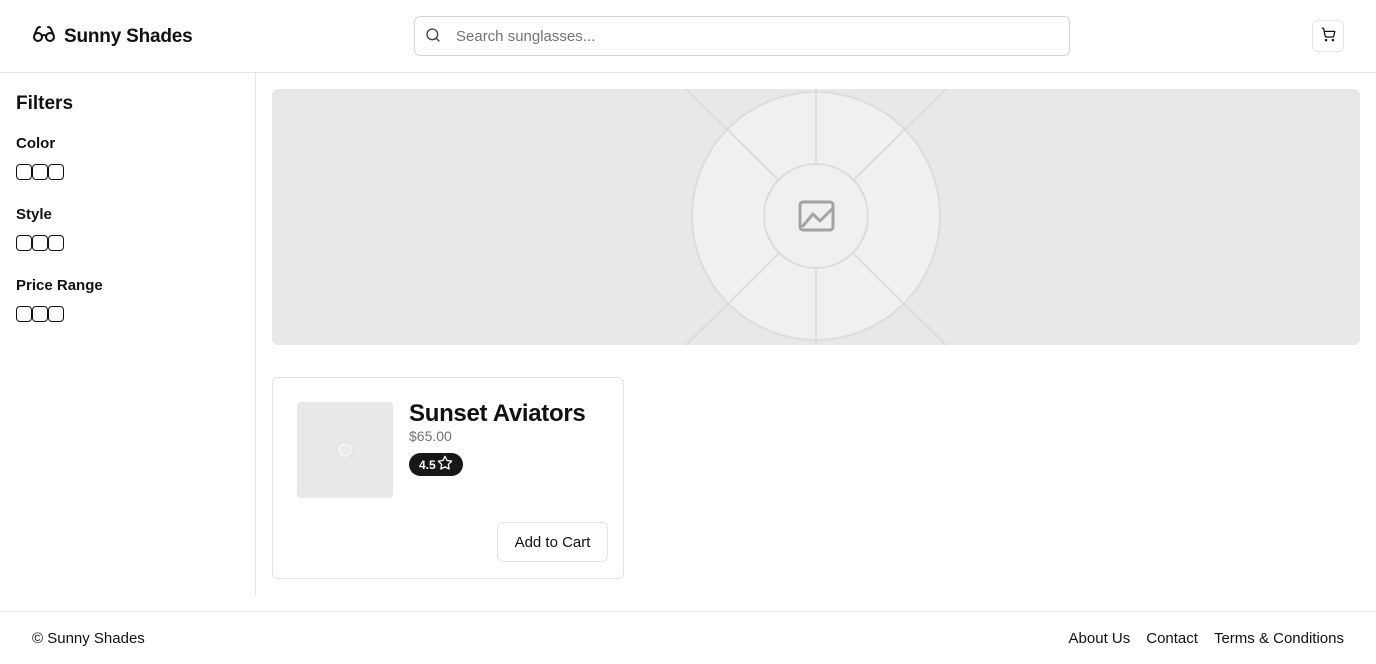 Image resolution: width=1376 pixels, height=664 pixels. What do you see at coordinates (552, 542) in the screenshot?
I see `add-to-cart-button: Add to Cart` at bounding box center [552, 542].